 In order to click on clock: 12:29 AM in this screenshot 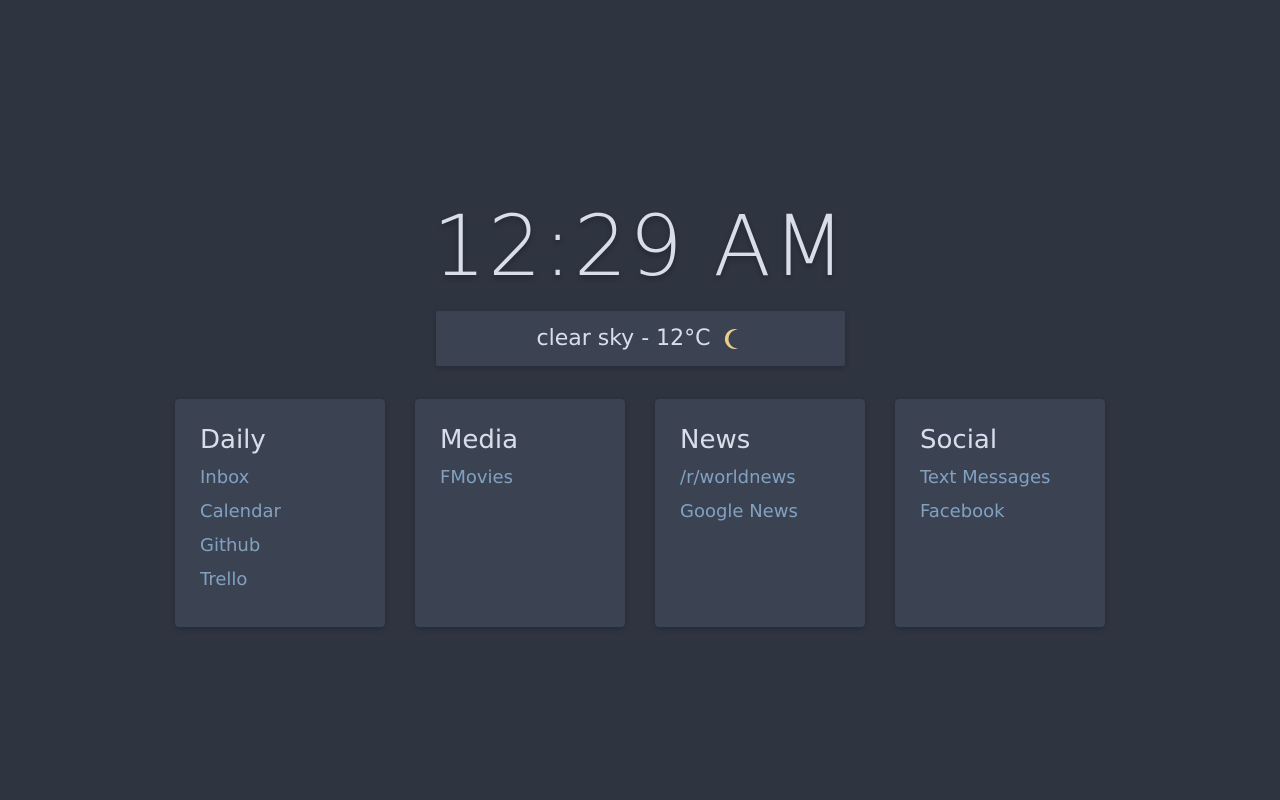, I will do `click(640, 246)`.